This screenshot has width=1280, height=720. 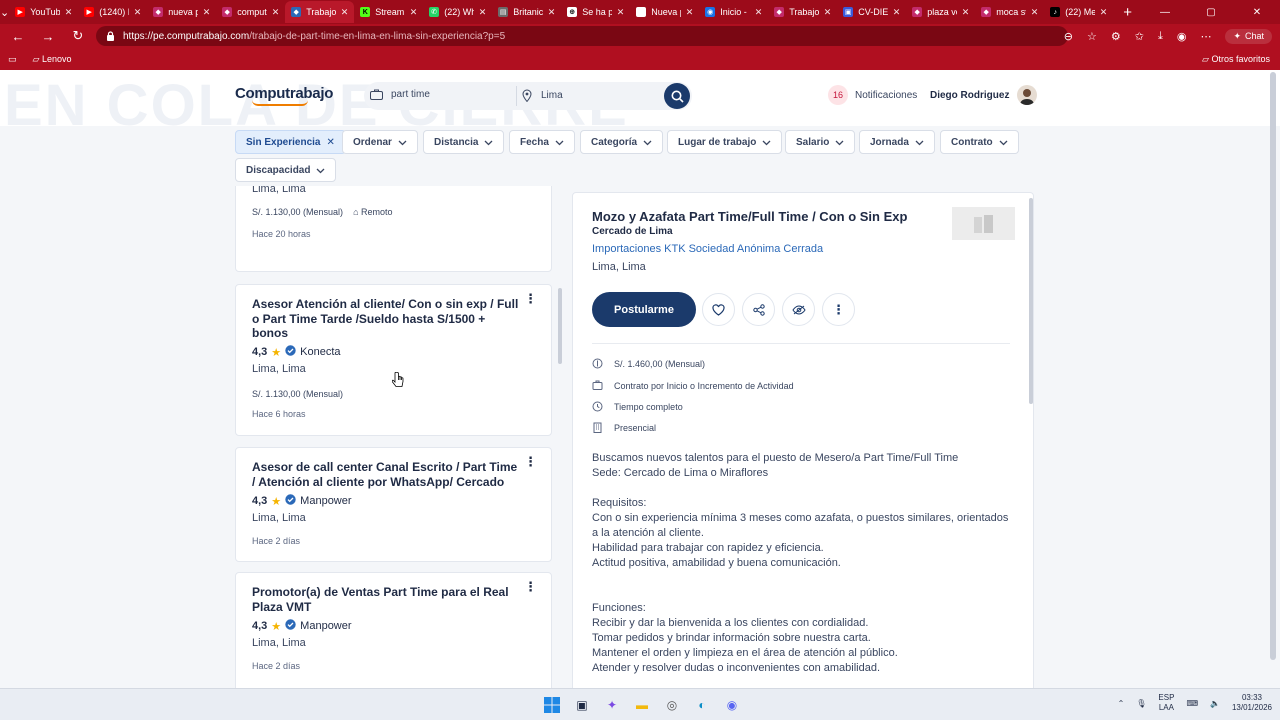 I want to click on reload-icon: ↻, so click(x=78, y=36).